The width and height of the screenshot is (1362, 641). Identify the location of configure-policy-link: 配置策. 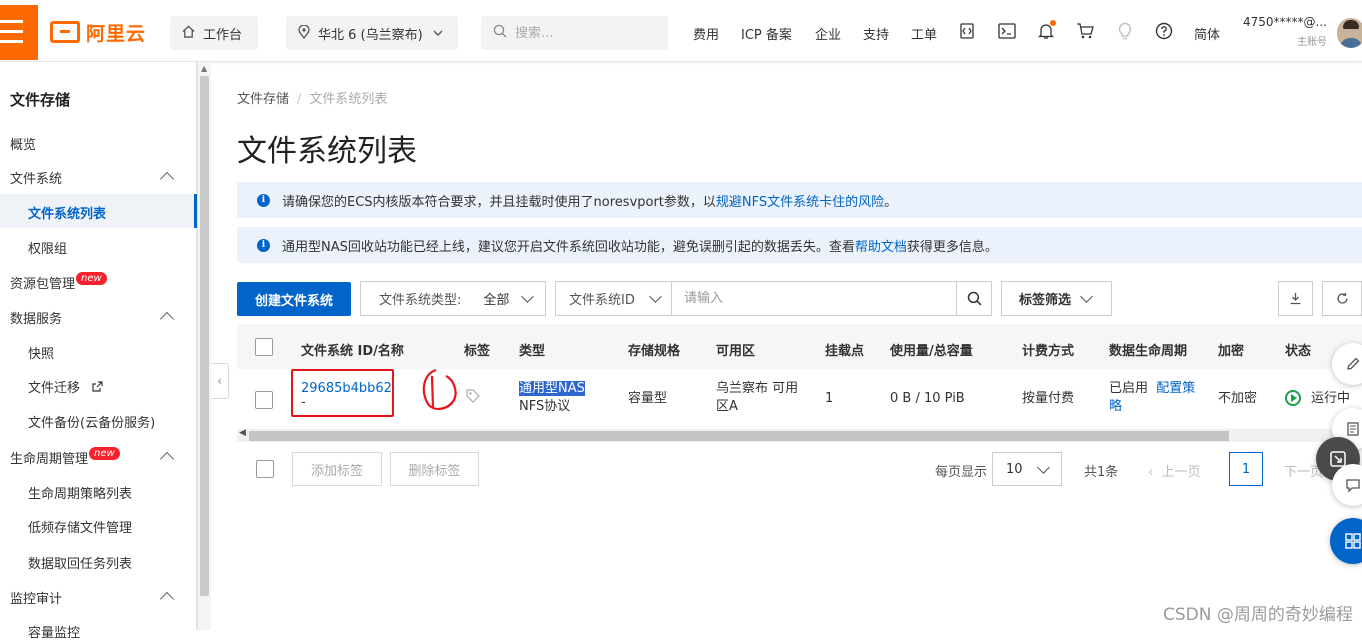
(1175, 388).